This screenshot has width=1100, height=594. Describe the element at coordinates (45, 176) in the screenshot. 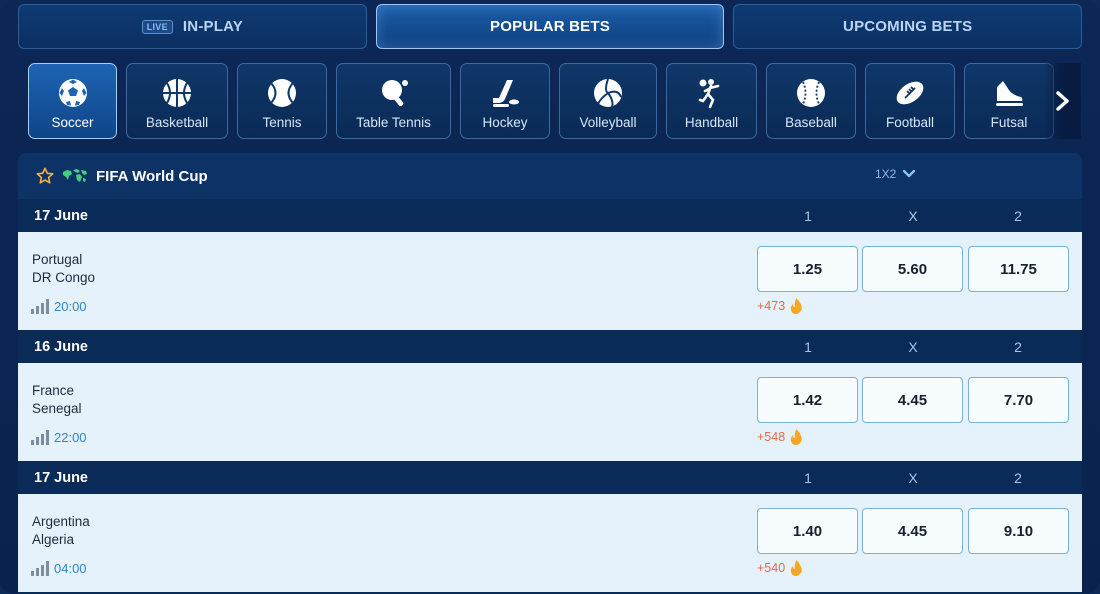

I see `favorite-star-icon` at that location.